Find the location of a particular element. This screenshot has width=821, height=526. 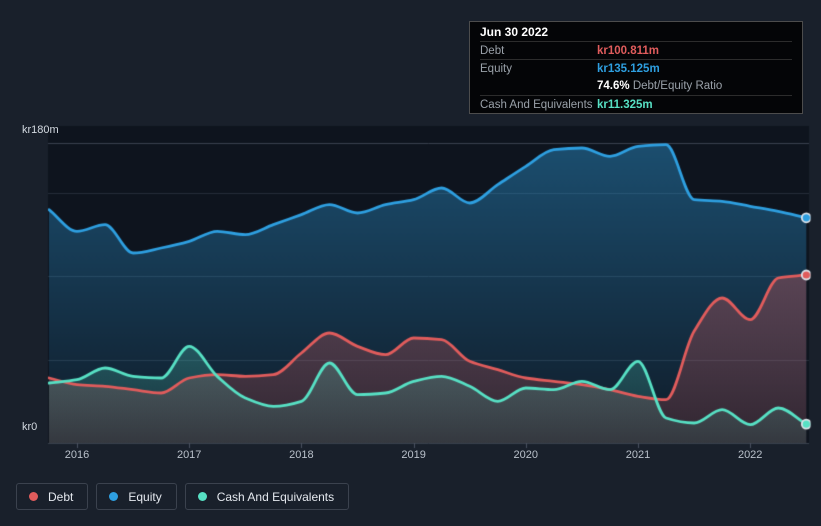

ratio-caption: Debt/Equity Ratio is located at coordinates (677, 86).